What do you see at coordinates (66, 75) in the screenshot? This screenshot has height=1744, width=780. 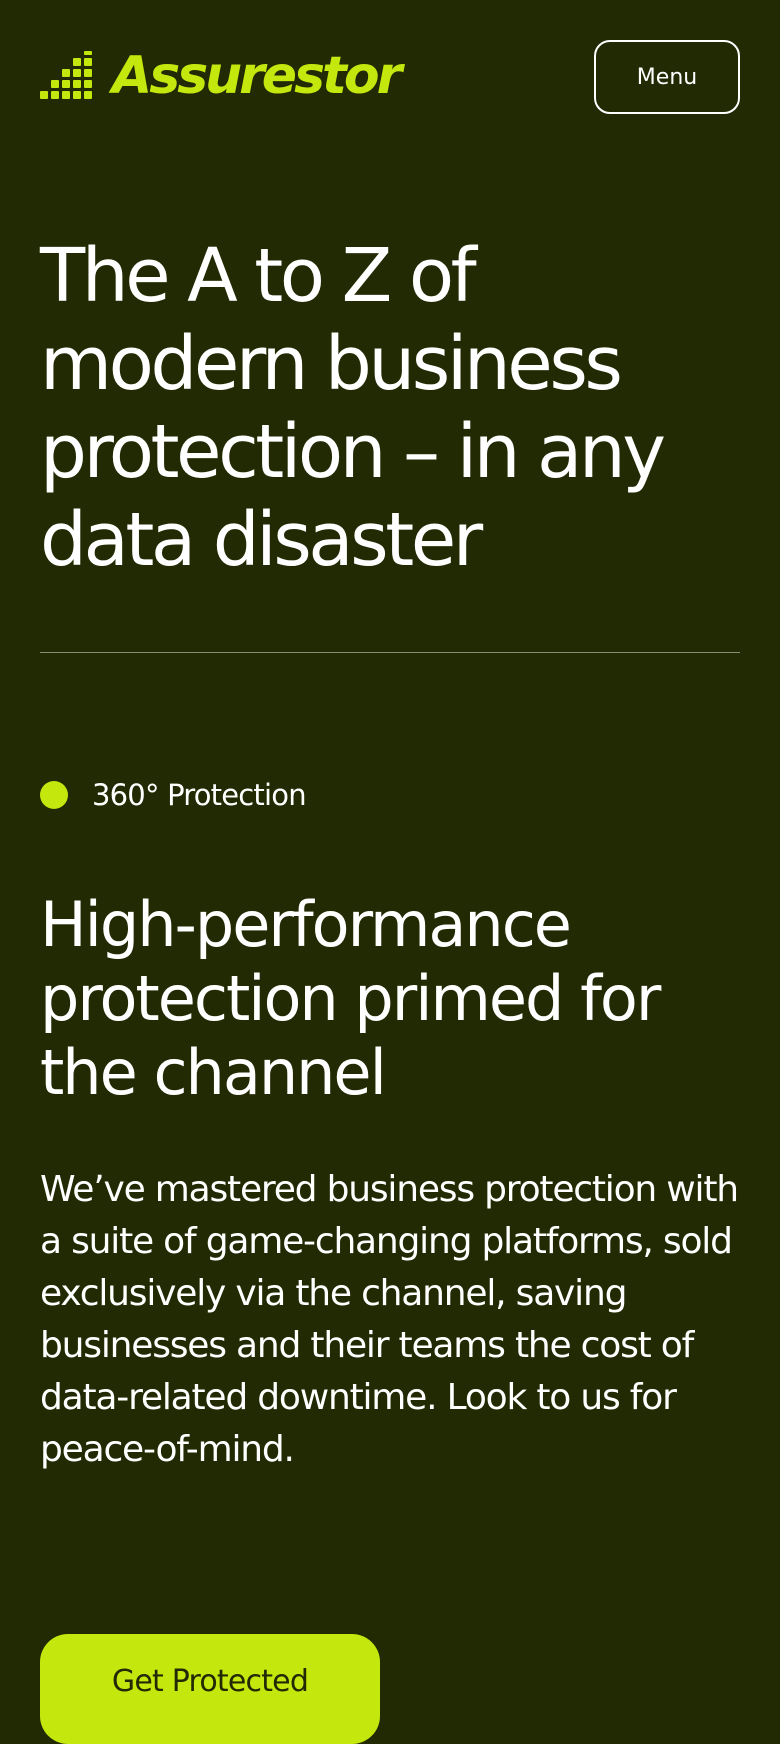 I see `logo-icon` at bounding box center [66, 75].